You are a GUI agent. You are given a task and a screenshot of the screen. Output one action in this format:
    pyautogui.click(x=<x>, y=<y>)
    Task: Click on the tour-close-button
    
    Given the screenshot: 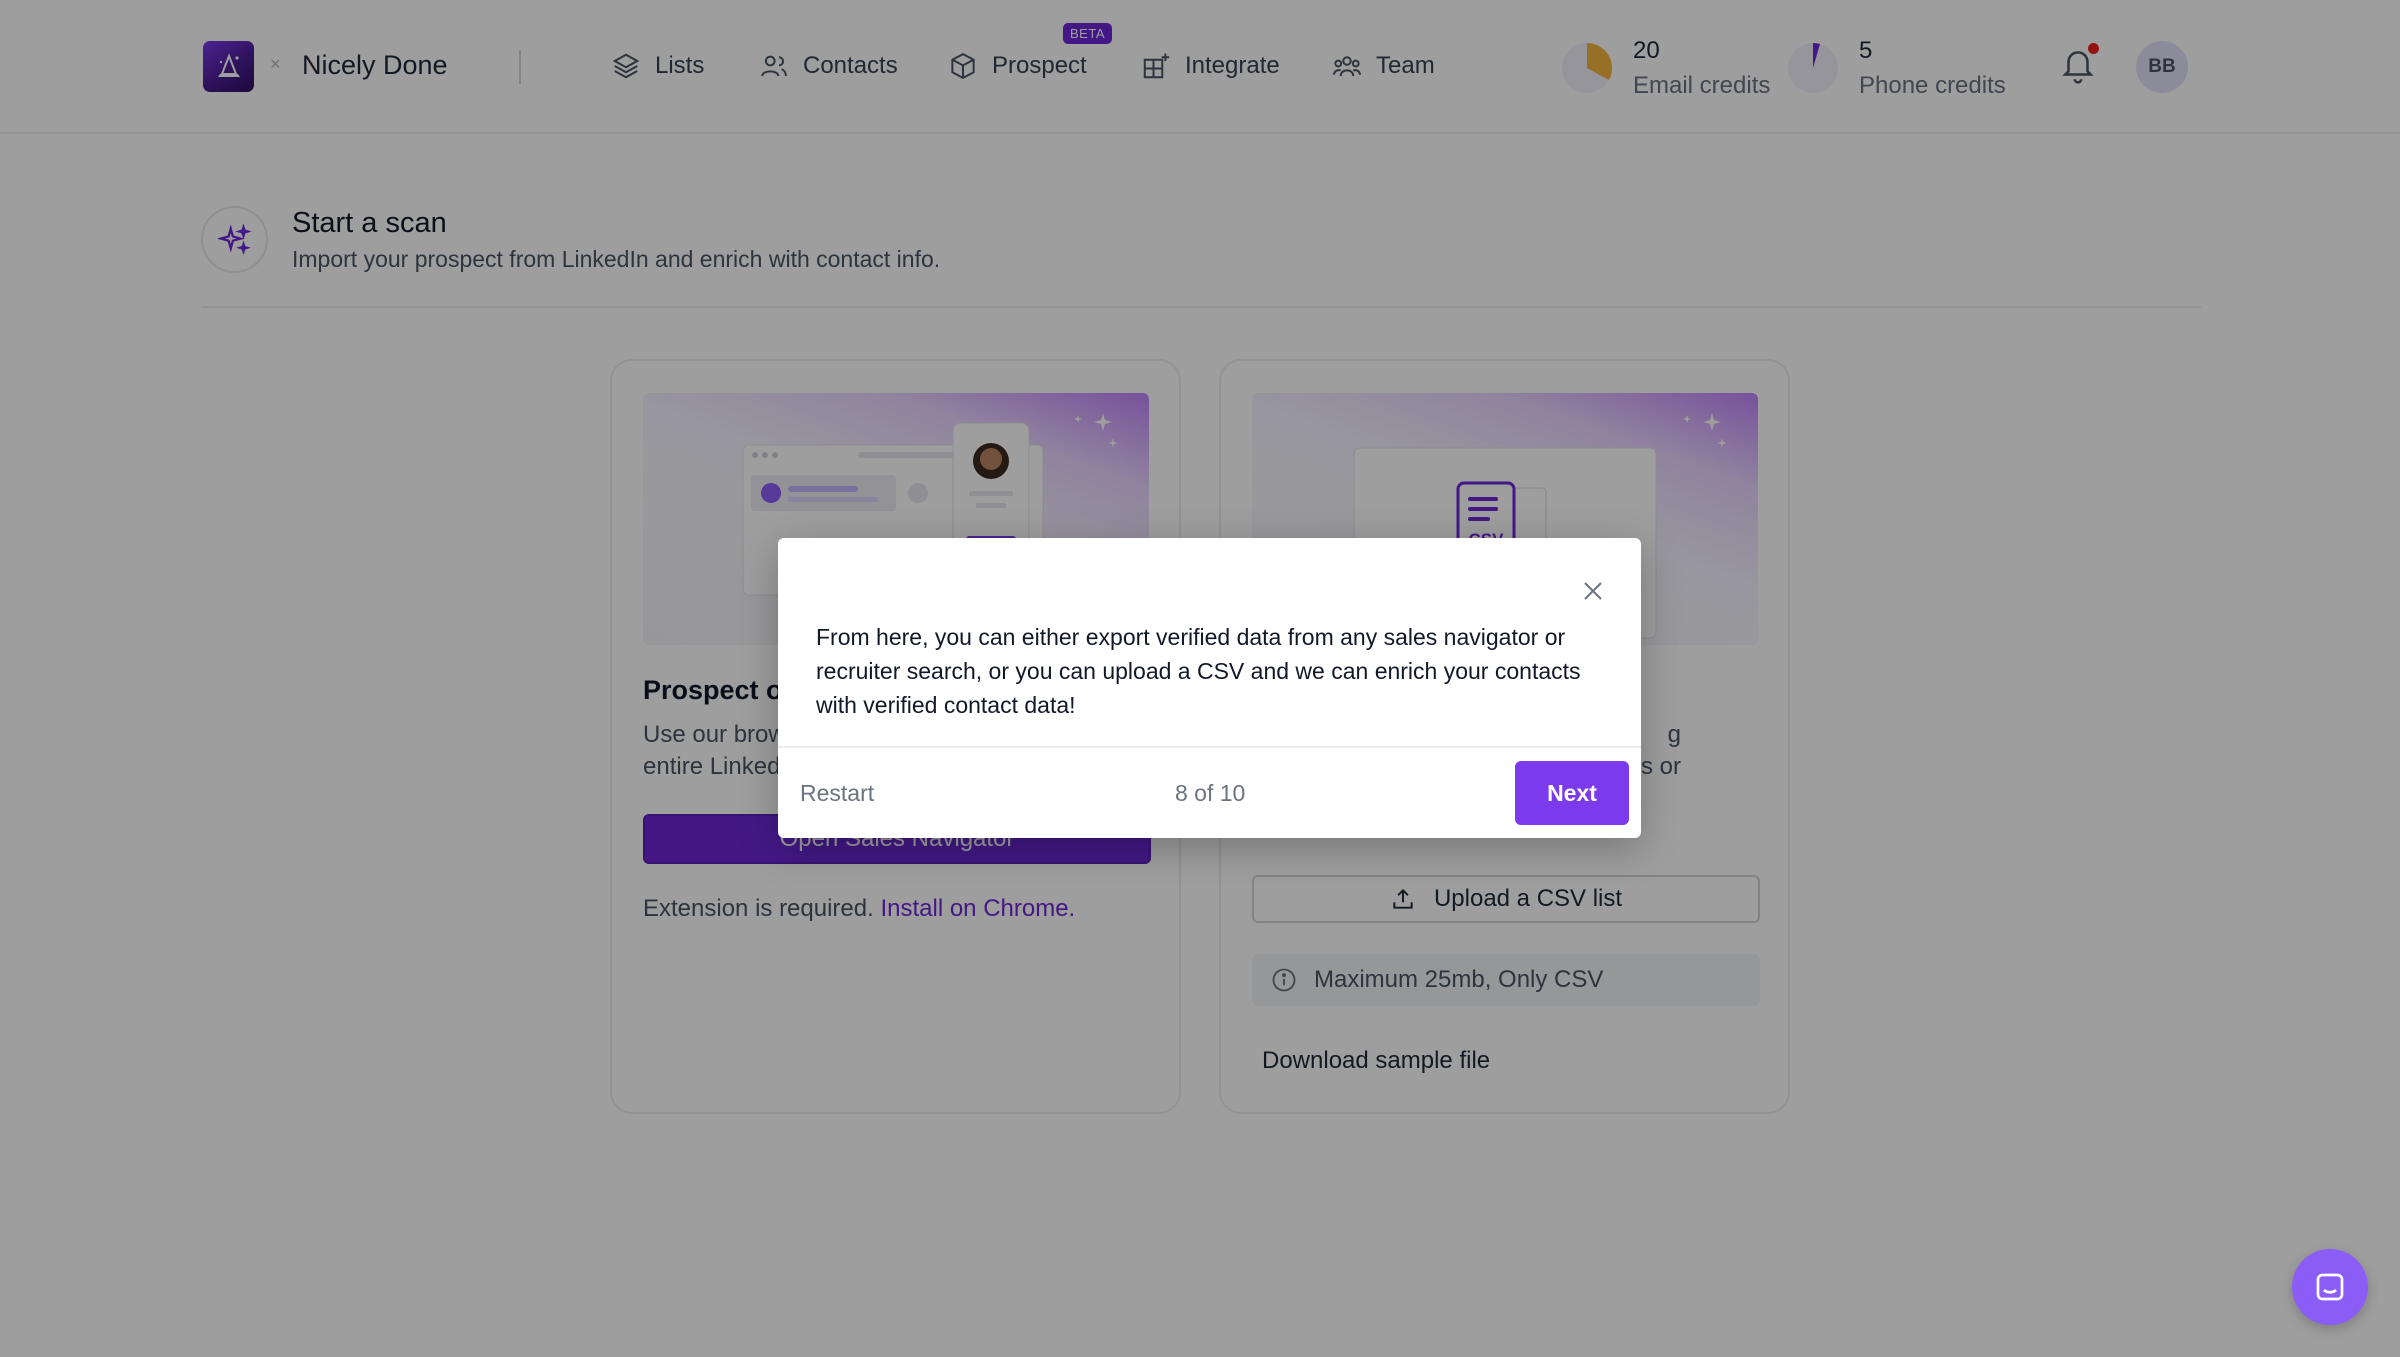 What is the action you would take?
    pyautogui.click(x=1593, y=591)
    